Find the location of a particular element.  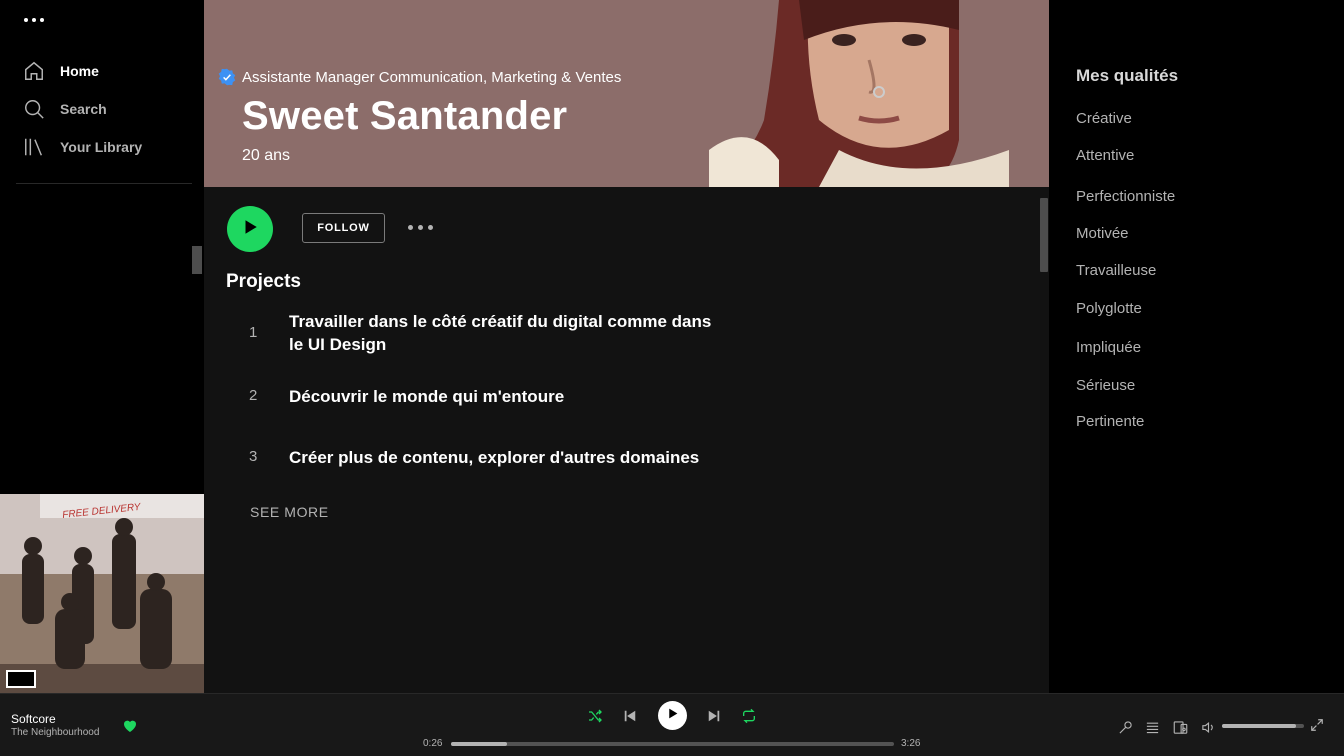

time-current: 0:26 is located at coordinates (433, 743).